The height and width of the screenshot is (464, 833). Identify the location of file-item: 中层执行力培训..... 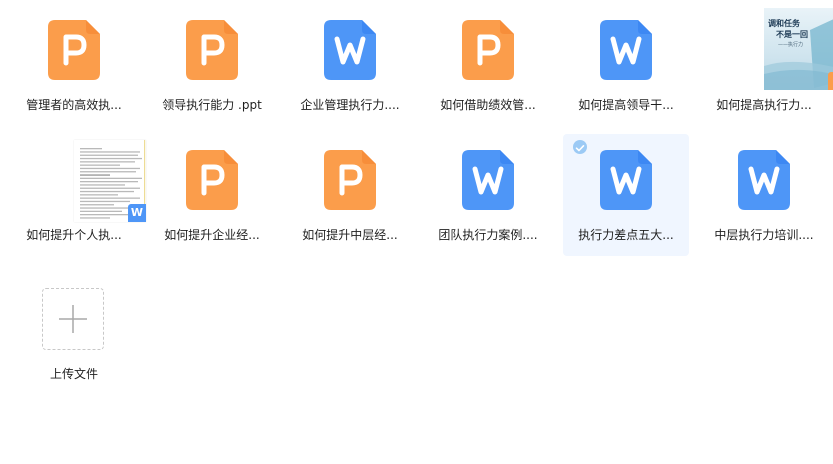
(764, 195).